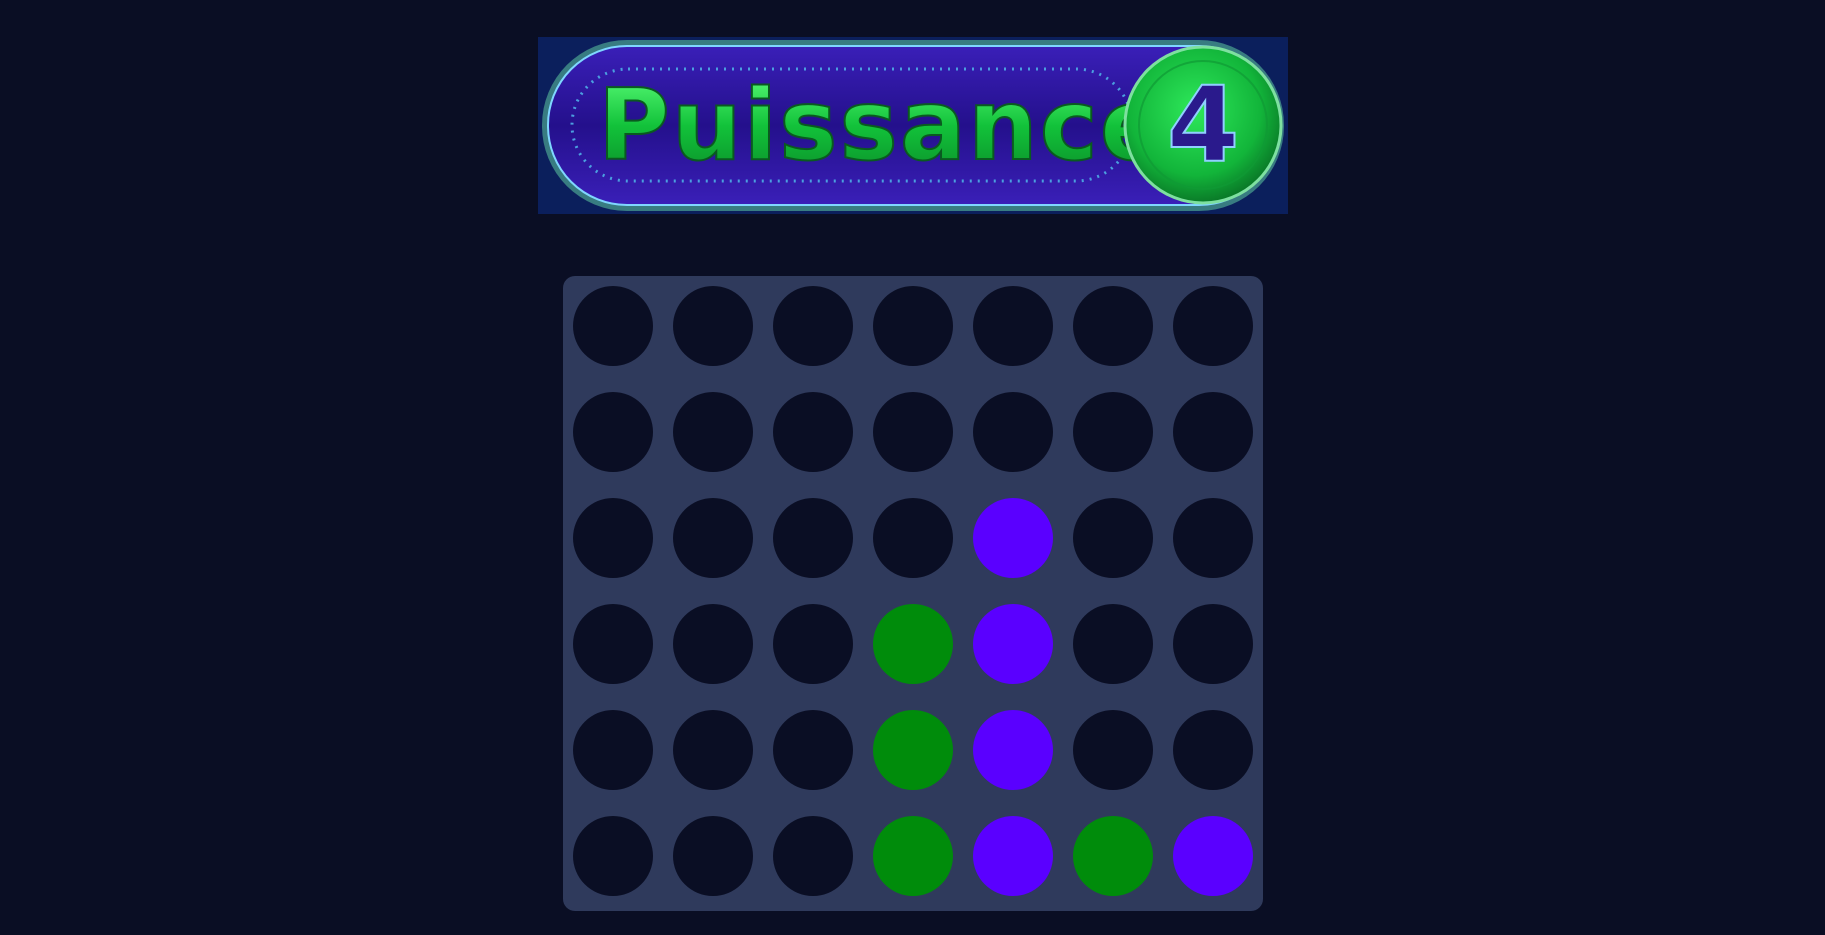  What do you see at coordinates (883, 126) in the screenshot?
I see `logo-title-text: Puissance` at bounding box center [883, 126].